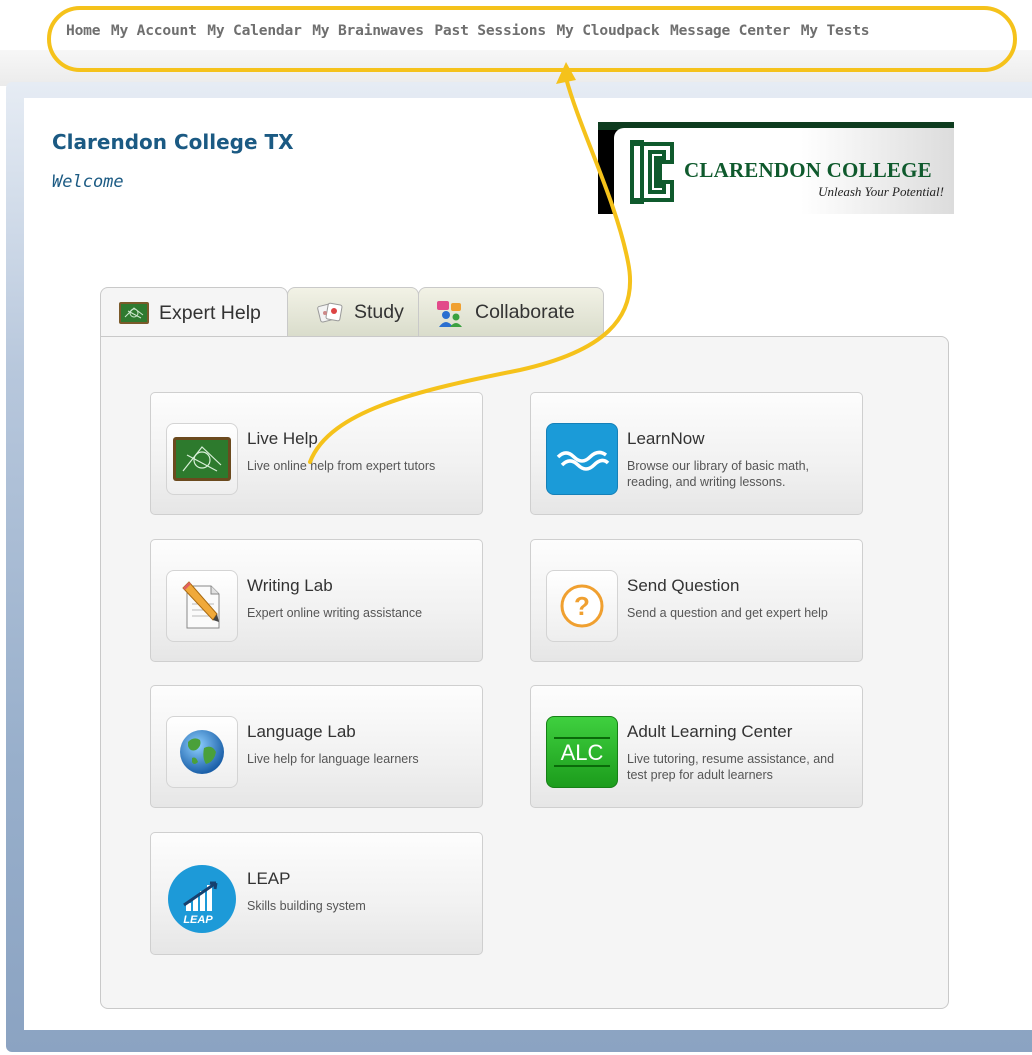  What do you see at coordinates (269, 878) in the screenshot?
I see `service-title: LEAP` at bounding box center [269, 878].